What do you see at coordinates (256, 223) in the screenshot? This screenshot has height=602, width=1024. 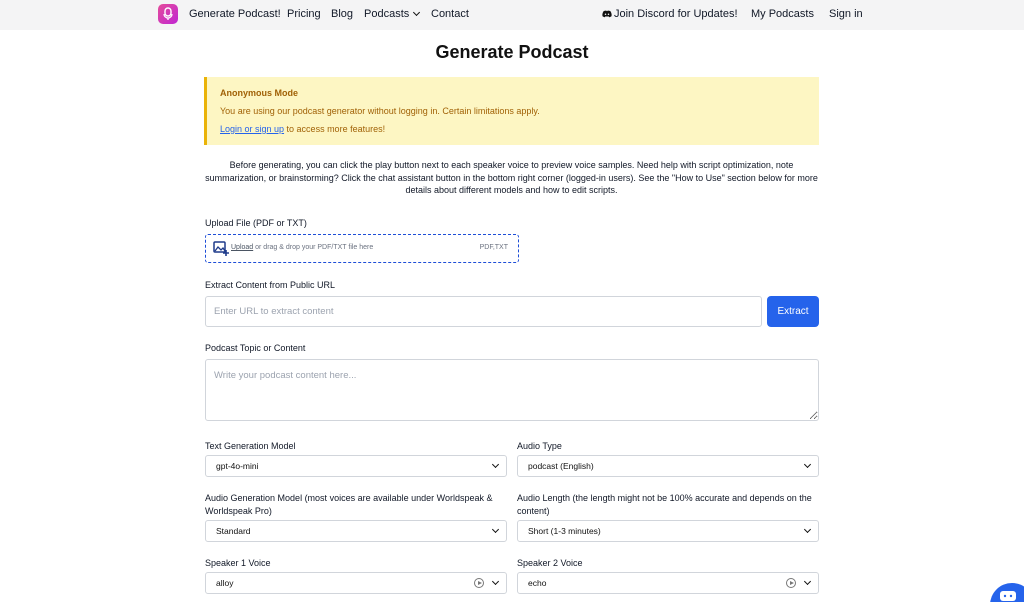 I see `upload-label: Upload File (PDF or TXT)` at bounding box center [256, 223].